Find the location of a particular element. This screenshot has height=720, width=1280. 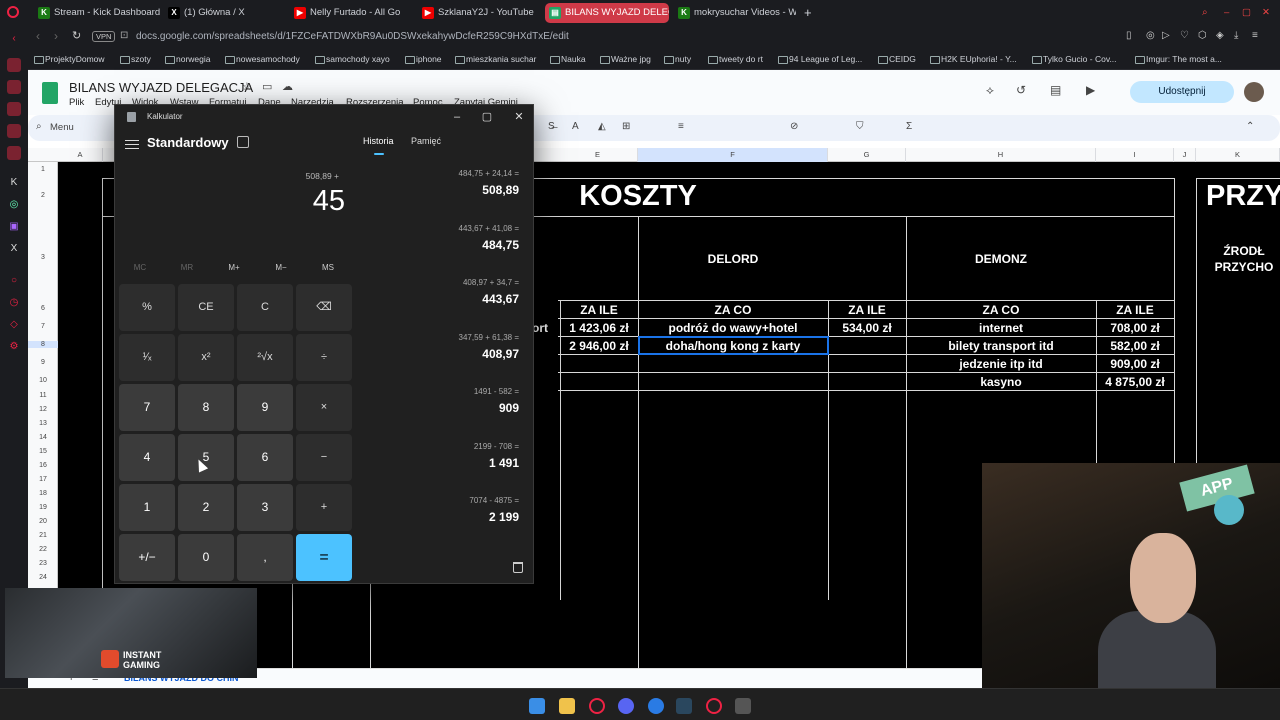

cell-partial: ort is located at coordinates (545, 328).